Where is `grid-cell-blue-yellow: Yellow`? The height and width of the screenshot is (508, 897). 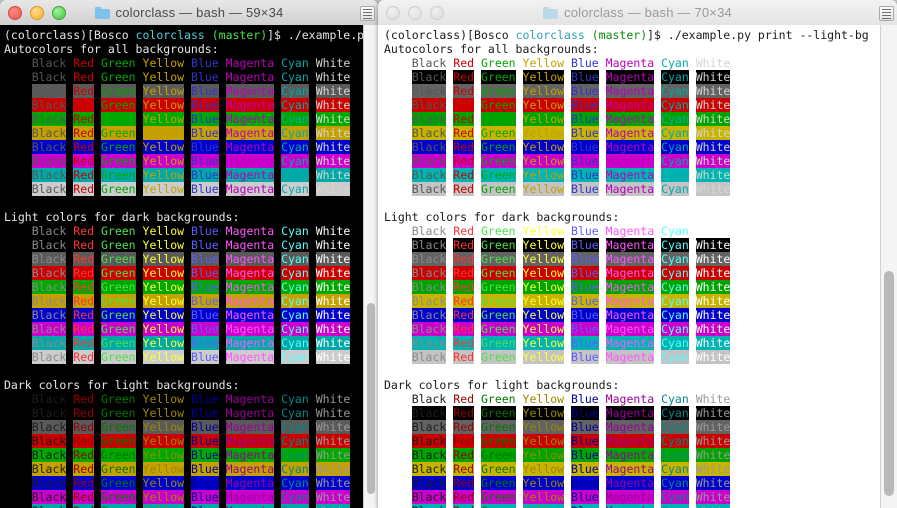 grid-cell-blue-yellow: Yellow is located at coordinates (543, 147).